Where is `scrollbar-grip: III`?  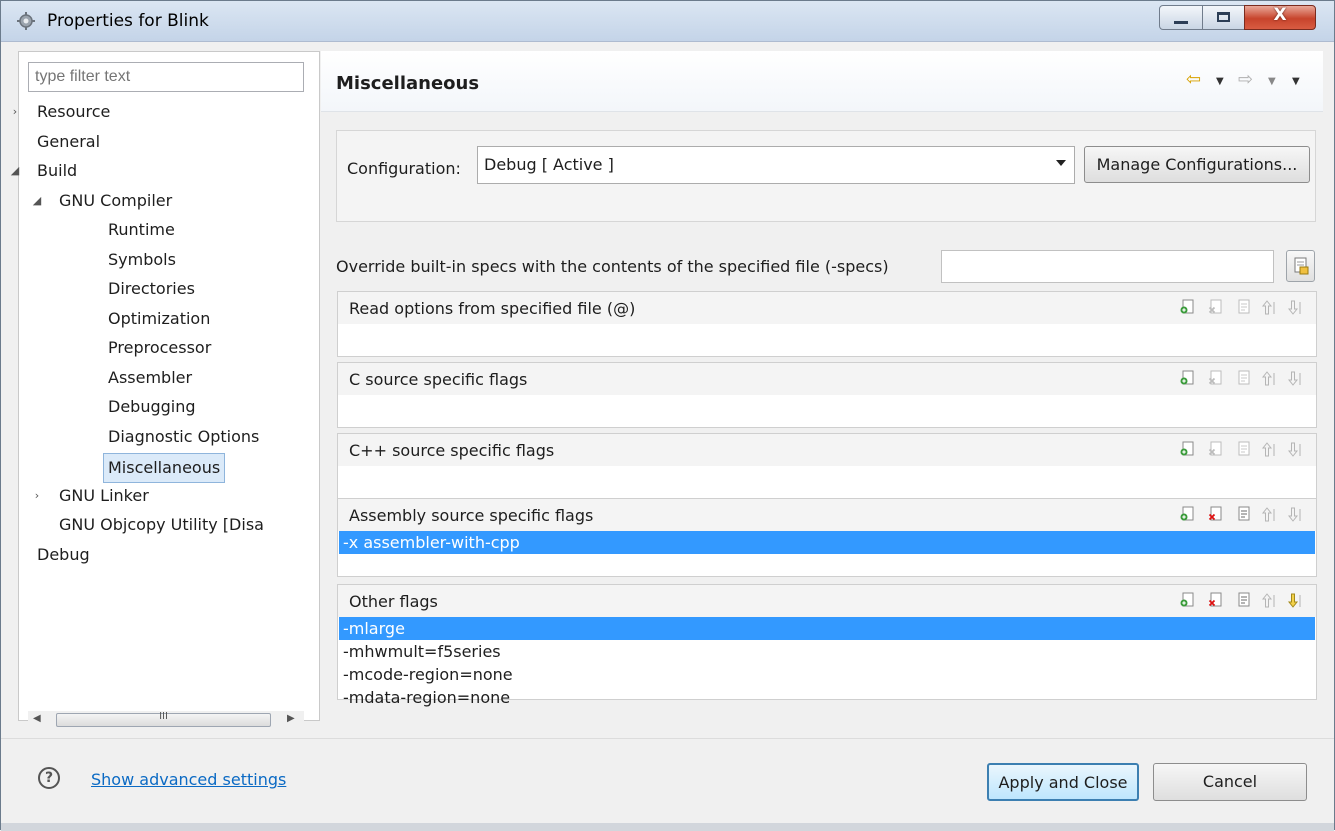
scrollbar-grip: III is located at coordinates (163, 716).